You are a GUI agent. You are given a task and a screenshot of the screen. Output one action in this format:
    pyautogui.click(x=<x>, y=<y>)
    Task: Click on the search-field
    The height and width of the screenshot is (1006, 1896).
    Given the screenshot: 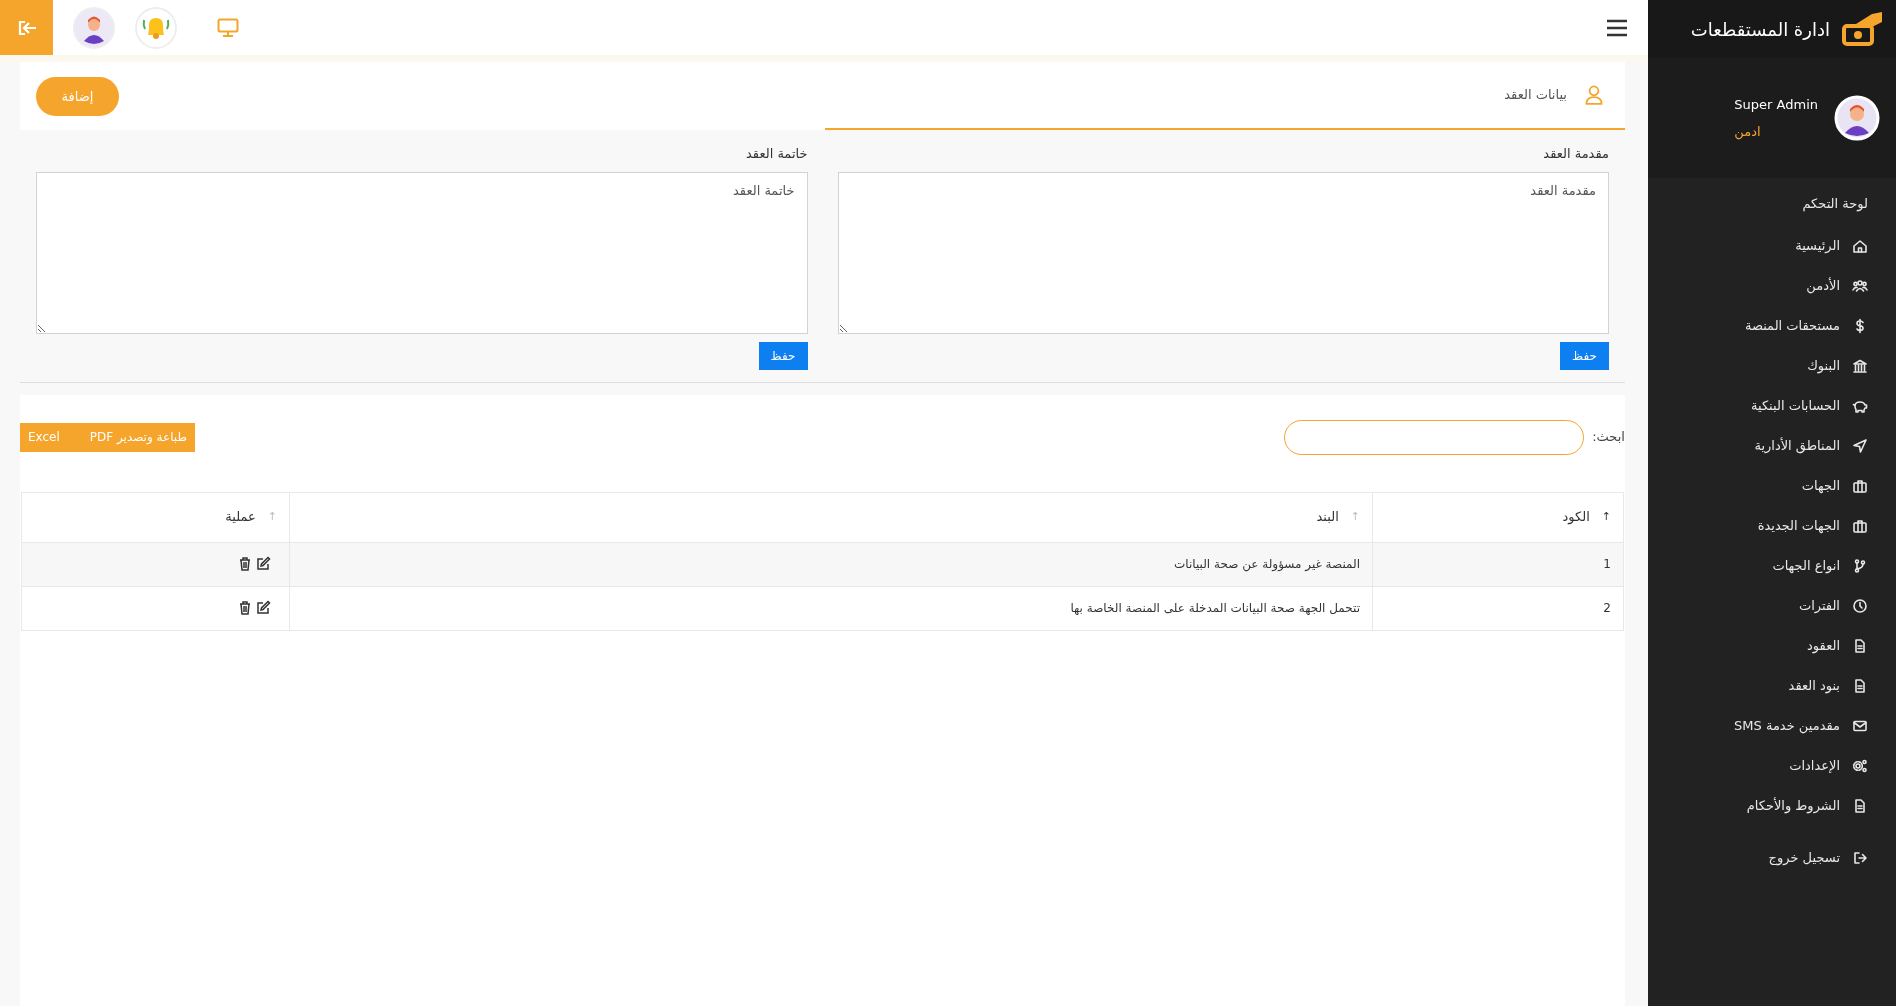 What is the action you would take?
    pyautogui.click(x=1434, y=437)
    